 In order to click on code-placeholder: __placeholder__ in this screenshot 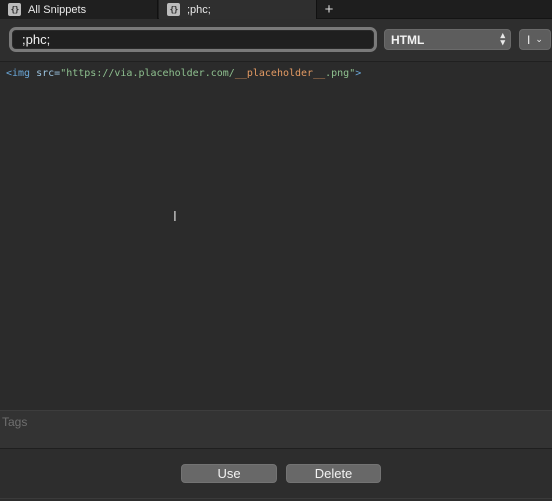, I will do `click(280, 73)`.